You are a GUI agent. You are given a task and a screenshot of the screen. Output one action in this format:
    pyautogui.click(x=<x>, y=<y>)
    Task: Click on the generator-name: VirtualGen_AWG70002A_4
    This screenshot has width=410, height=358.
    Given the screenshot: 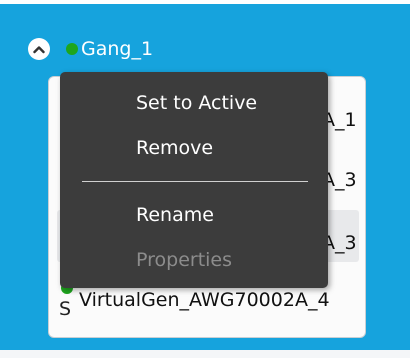 What is the action you would take?
    pyautogui.click(x=204, y=300)
    